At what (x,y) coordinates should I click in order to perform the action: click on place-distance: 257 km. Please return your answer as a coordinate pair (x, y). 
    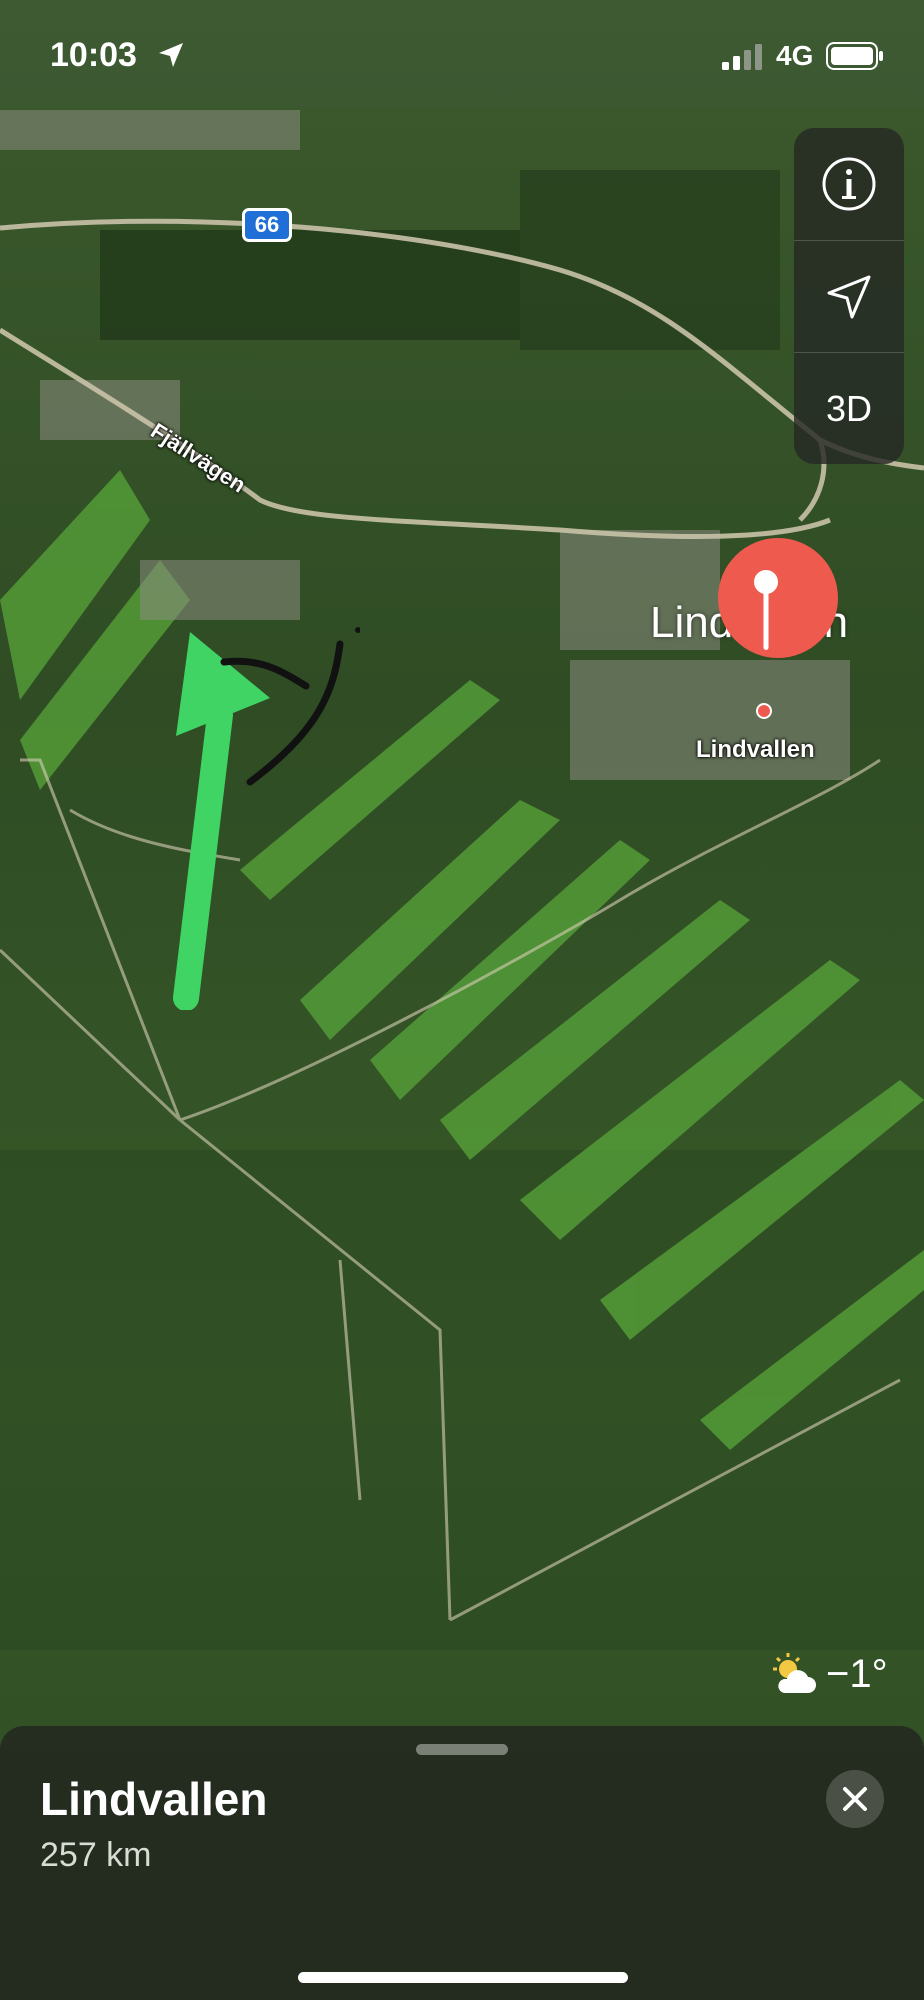
    Looking at the image, I should click on (96, 1855).